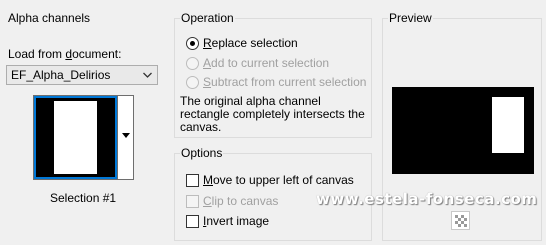 The image size is (546, 245). I want to click on invert-image-checkbox: Invert image, so click(227, 221).